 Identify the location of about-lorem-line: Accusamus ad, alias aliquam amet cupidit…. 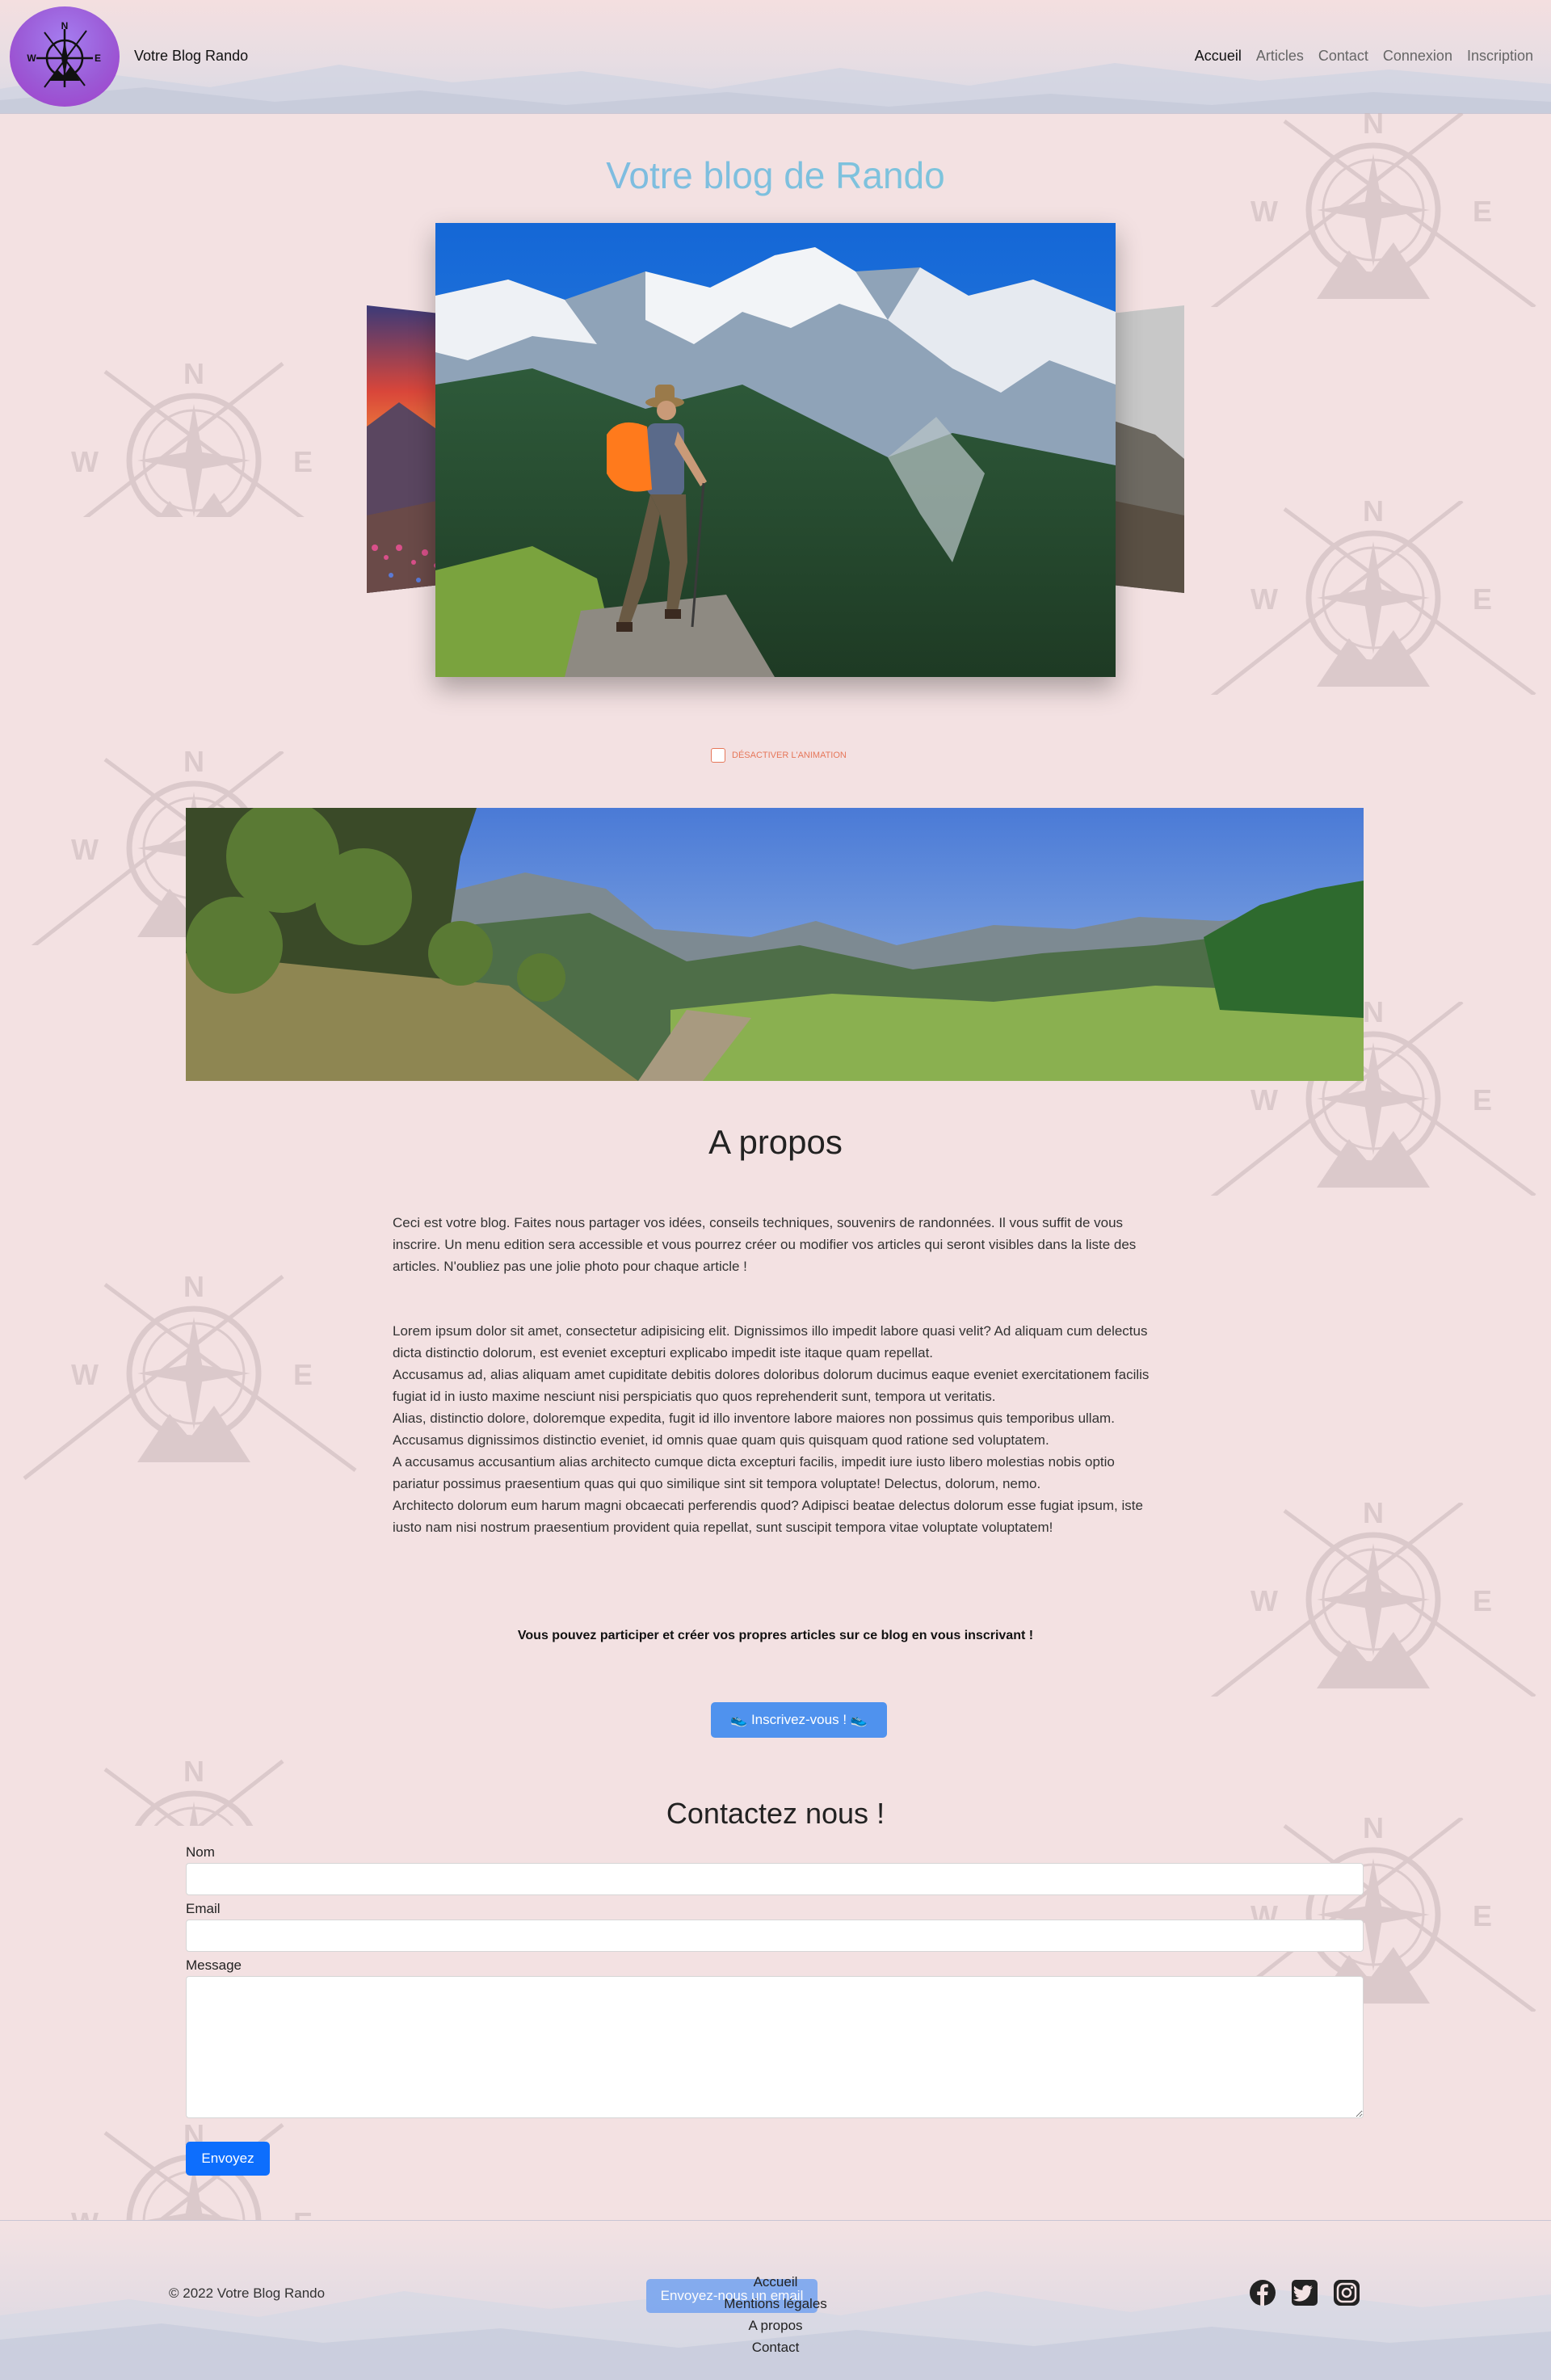
(772, 1386).